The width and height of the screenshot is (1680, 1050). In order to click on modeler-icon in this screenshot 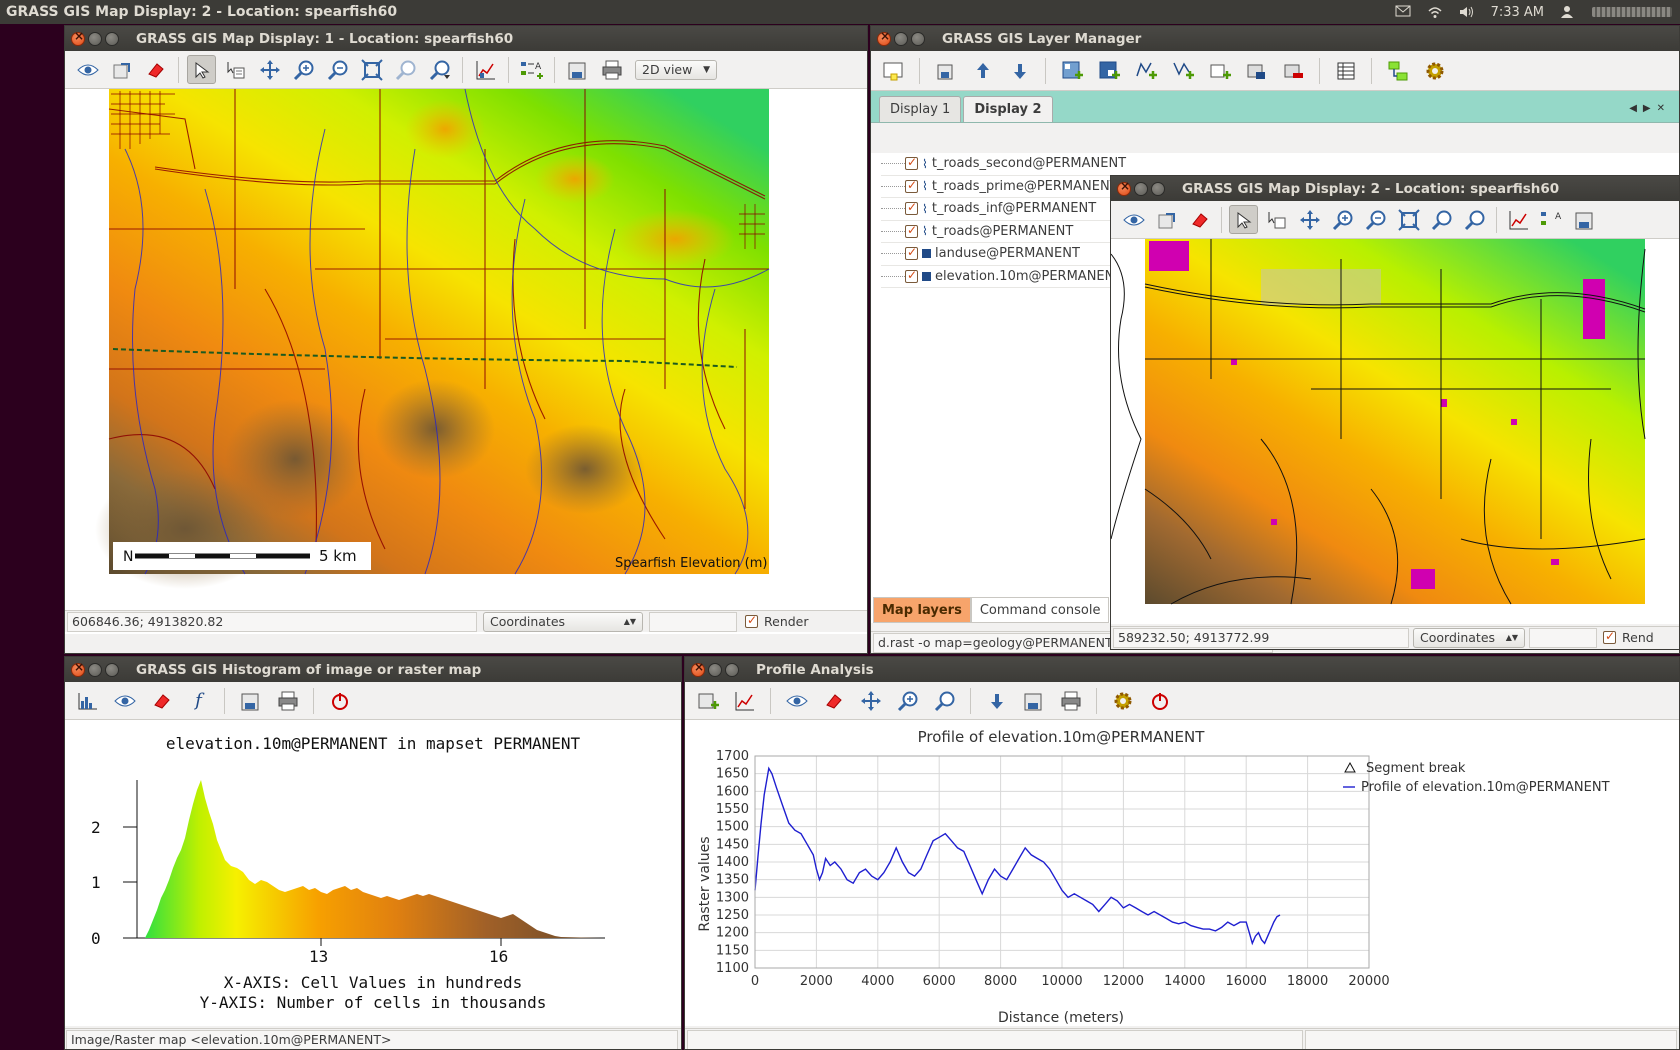, I will do `click(1397, 70)`.